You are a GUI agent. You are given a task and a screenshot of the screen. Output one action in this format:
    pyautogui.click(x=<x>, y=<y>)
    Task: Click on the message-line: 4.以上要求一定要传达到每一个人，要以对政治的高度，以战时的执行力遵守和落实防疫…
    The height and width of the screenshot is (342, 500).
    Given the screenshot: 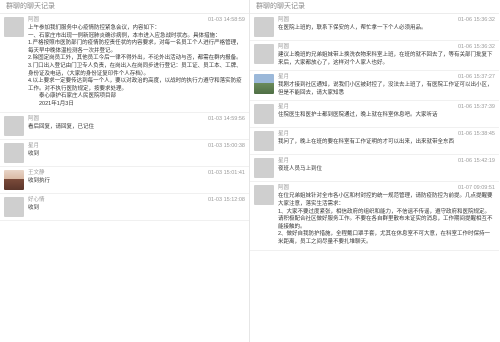 What is the action you would take?
    pyautogui.click(x=135, y=85)
    